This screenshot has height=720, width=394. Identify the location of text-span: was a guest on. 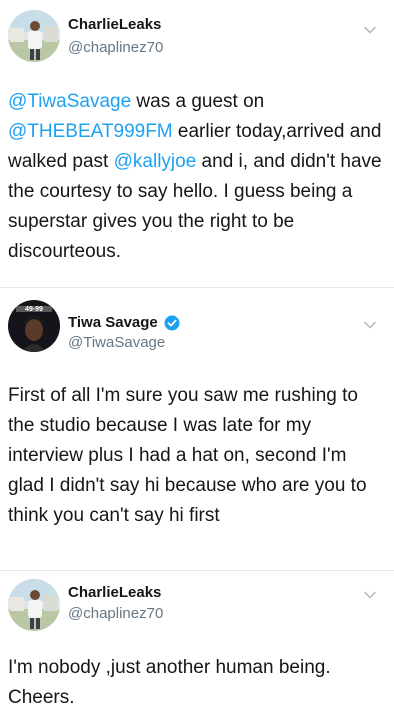
(198, 101).